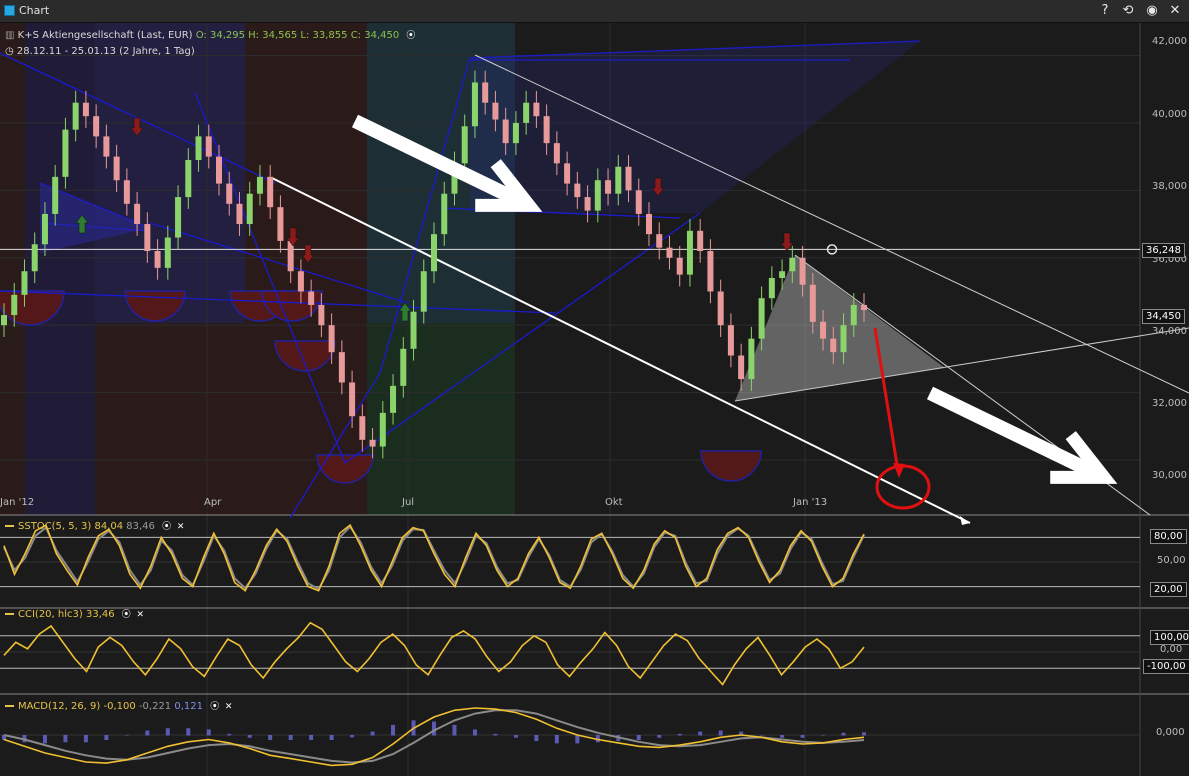  I want to click on close-button: ✕, so click(1175, 11).